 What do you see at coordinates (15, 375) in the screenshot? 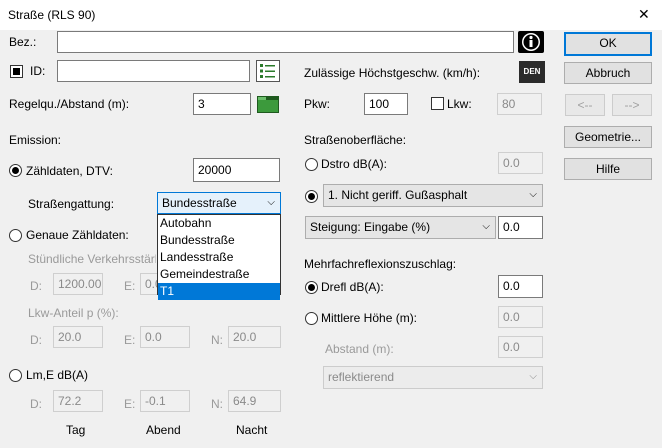
I see `lme-radio` at bounding box center [15, 375].